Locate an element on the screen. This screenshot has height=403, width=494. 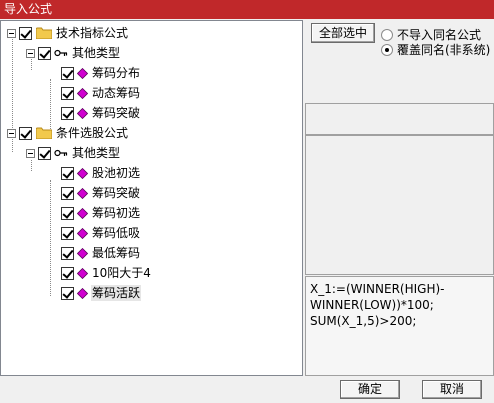
tree-item-label: 筹码活跃 is located at coordinates (116, 293).